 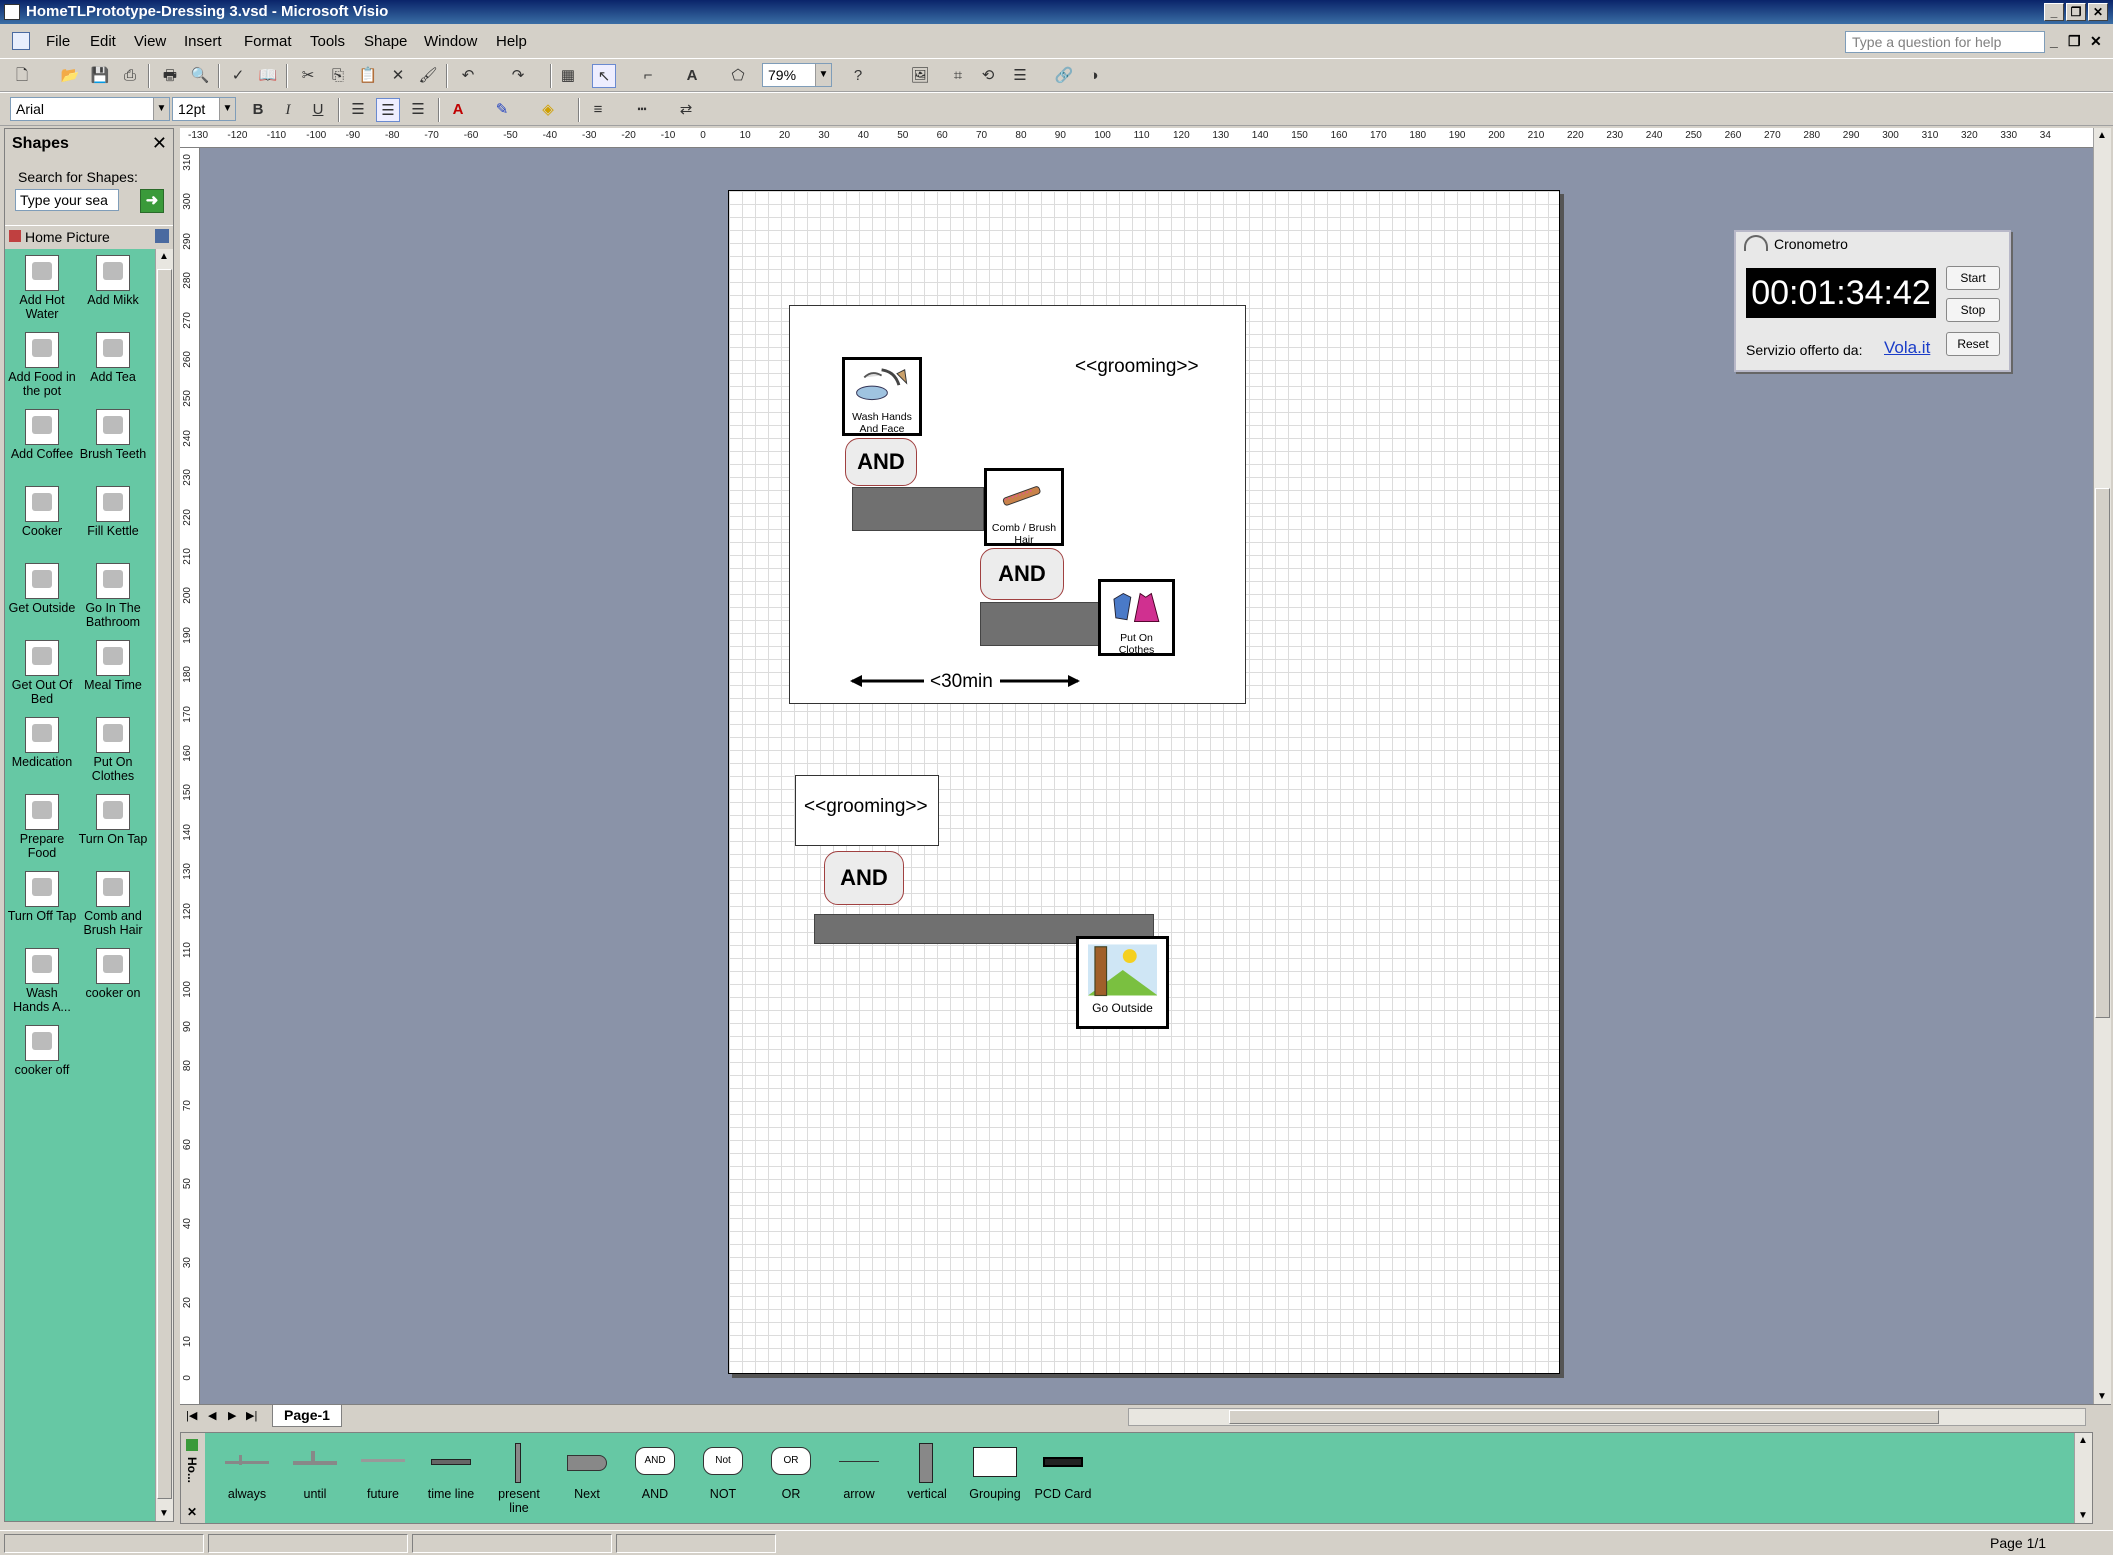 I want to click on pcd-card-wash-hands: Wash Hands And Face, so click(x=882, y=396).